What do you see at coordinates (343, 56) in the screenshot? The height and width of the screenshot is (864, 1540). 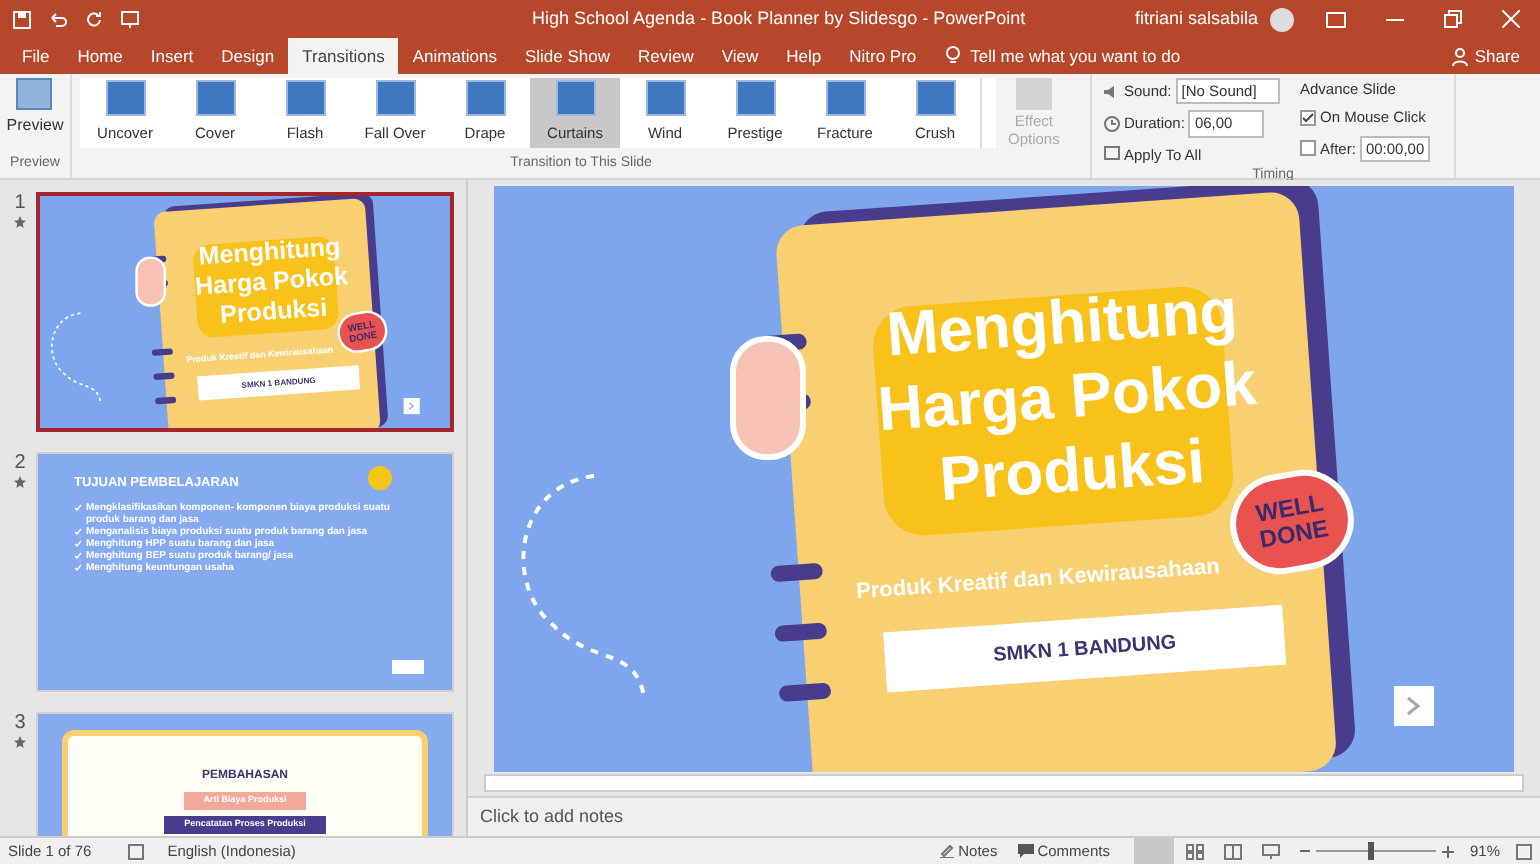 I see `ribbon-tab: Transitions` at bounding box center [343, 56].